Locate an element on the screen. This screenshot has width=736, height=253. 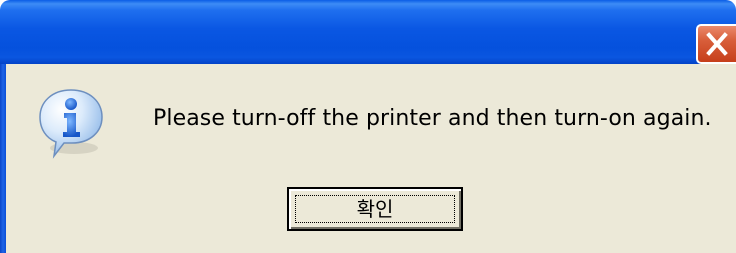
close-icon is located at coordinates (717, 44).